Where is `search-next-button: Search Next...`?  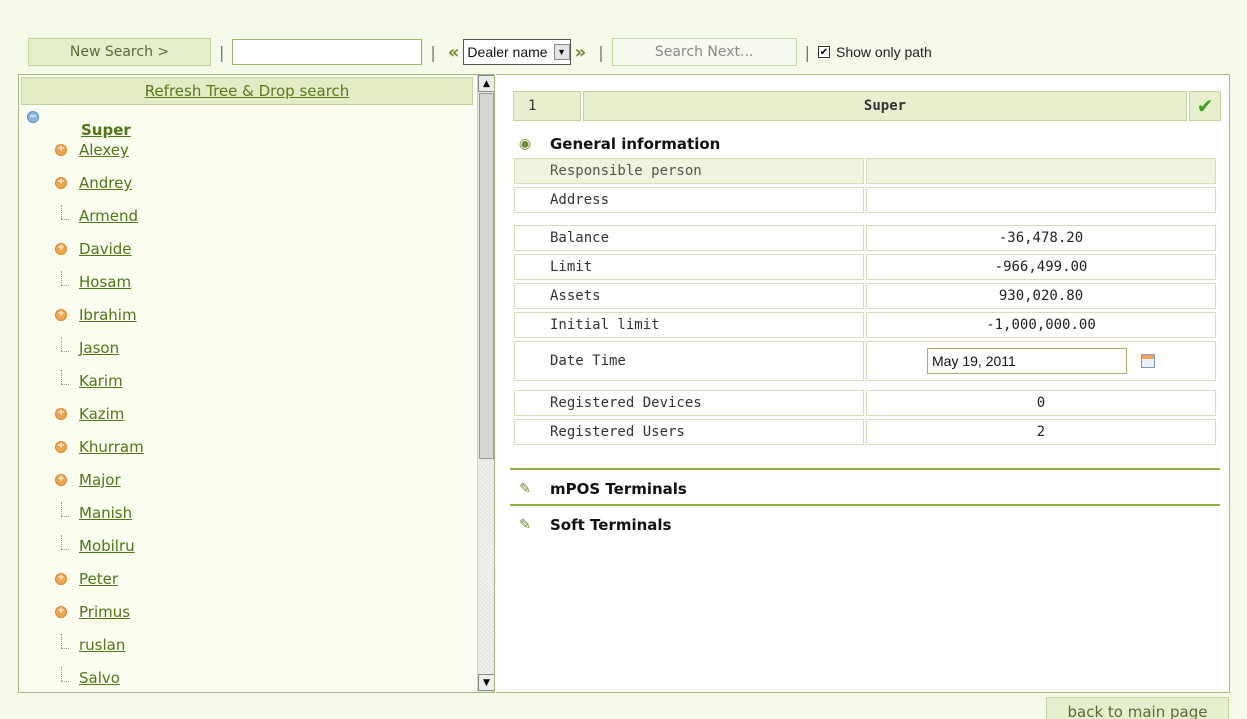
search-next-button: Search Next... is located at coordinates (704, 52).